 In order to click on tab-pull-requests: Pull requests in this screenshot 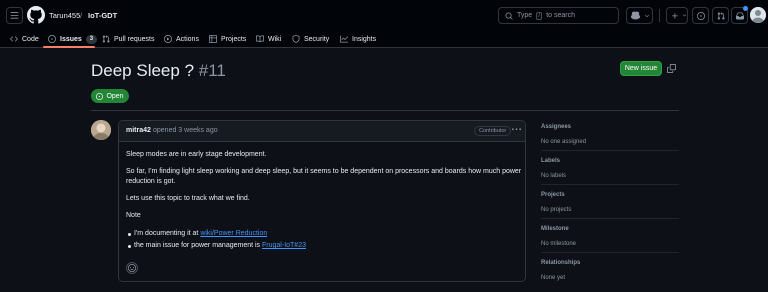, I will do `click(128, 39)`.